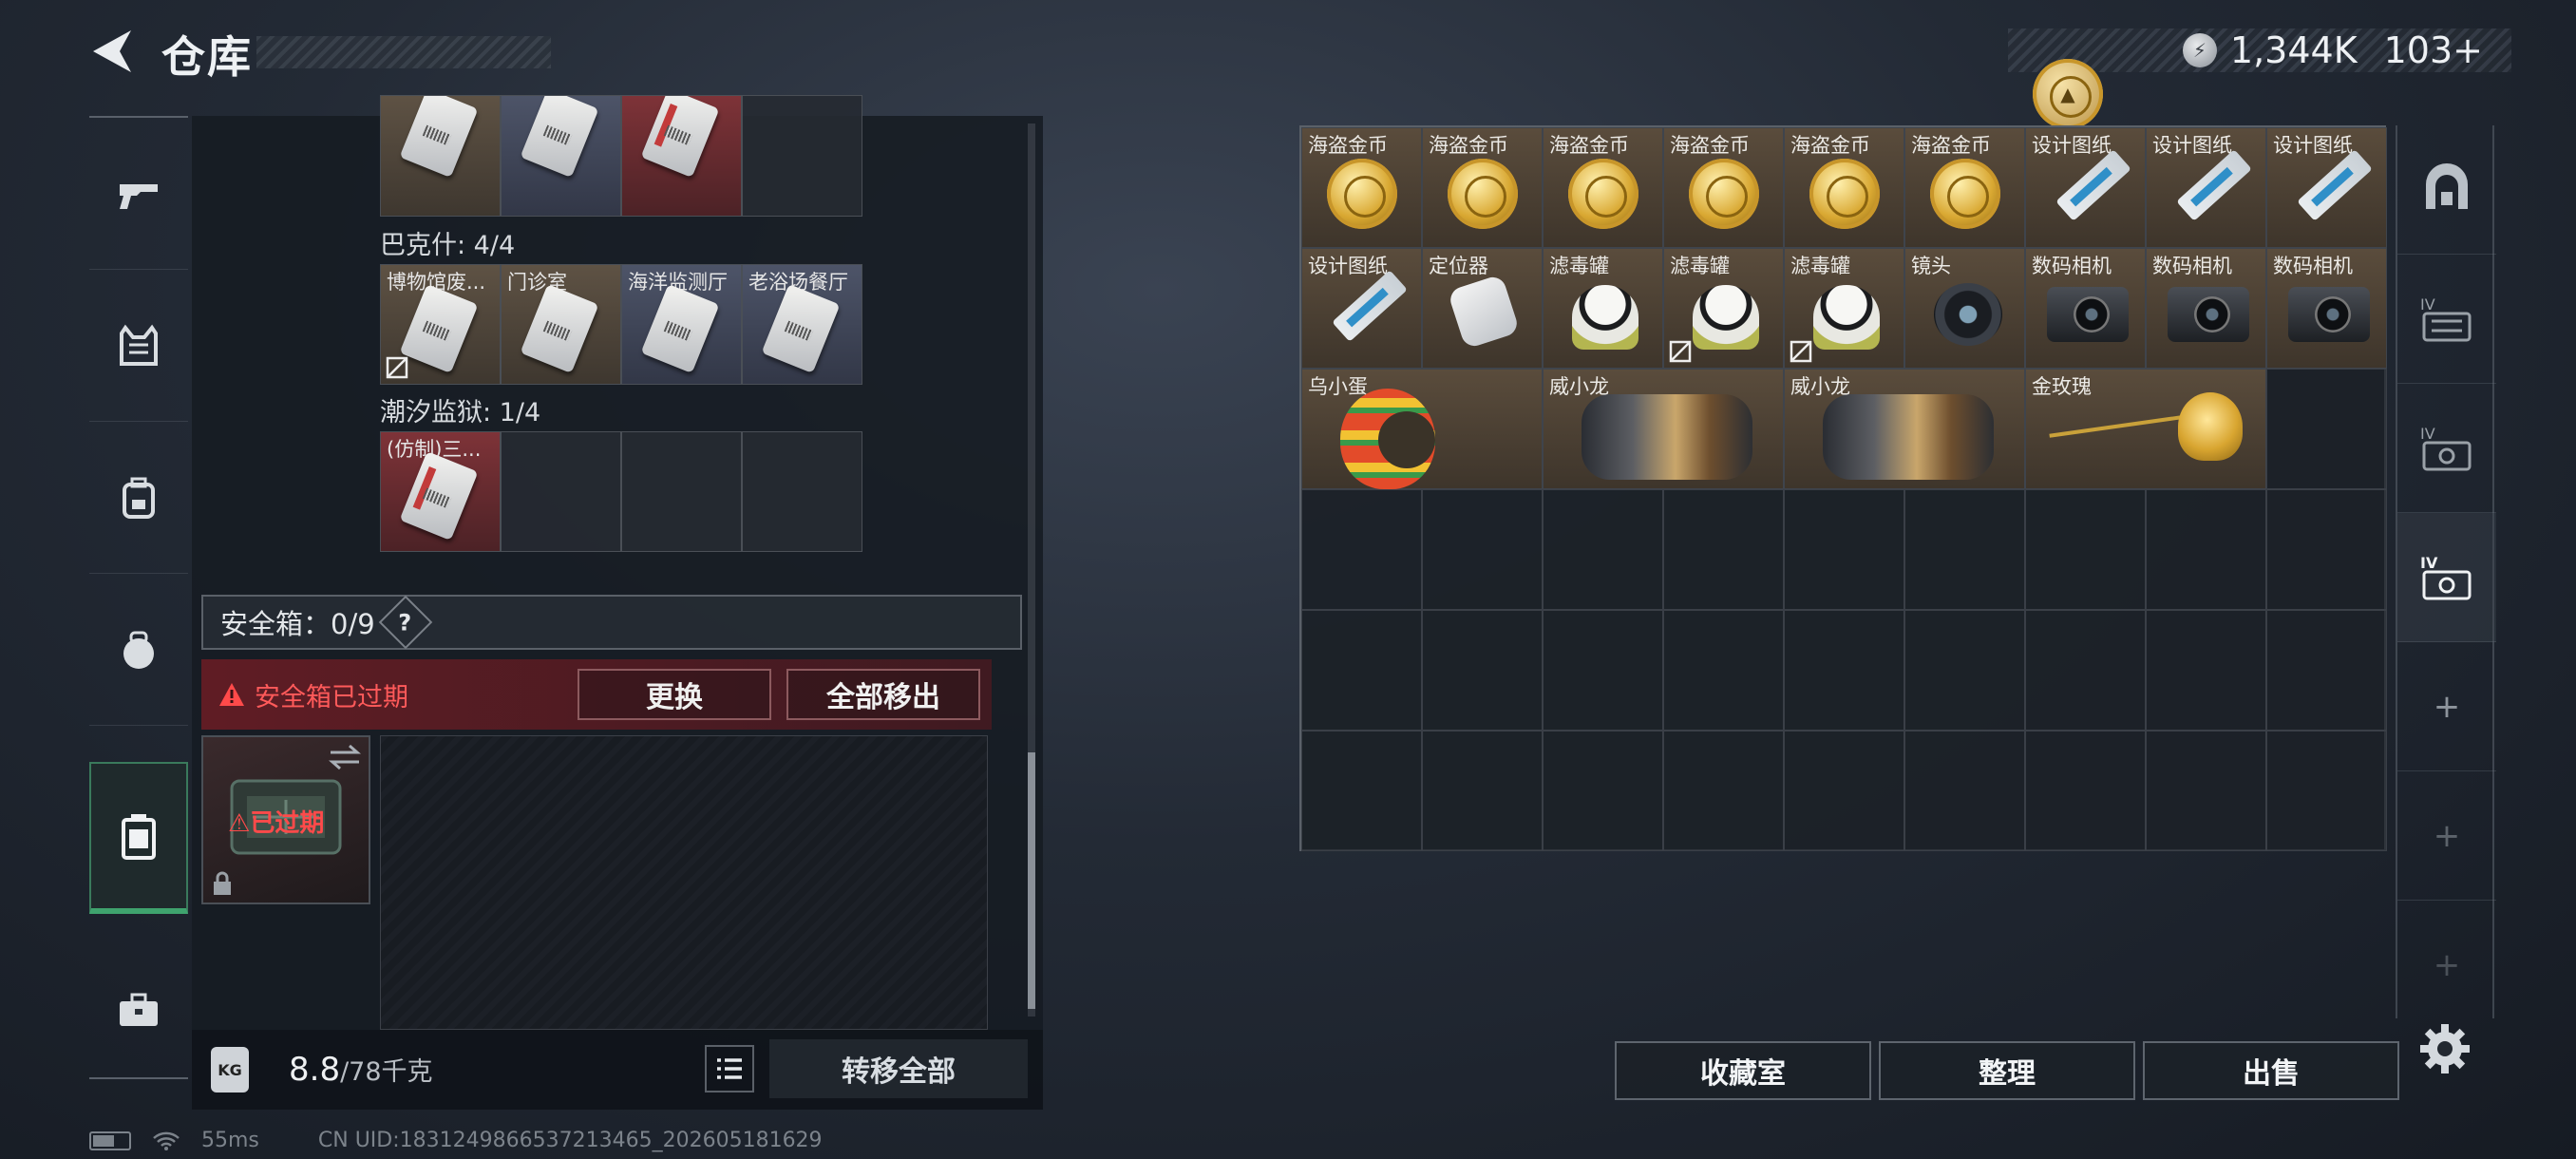 The height and width of the screenshot is (1159, 2576). Describe the element at coordinates (2446, 965) in the screenshot. I see `tab-add-3: +` at that location.